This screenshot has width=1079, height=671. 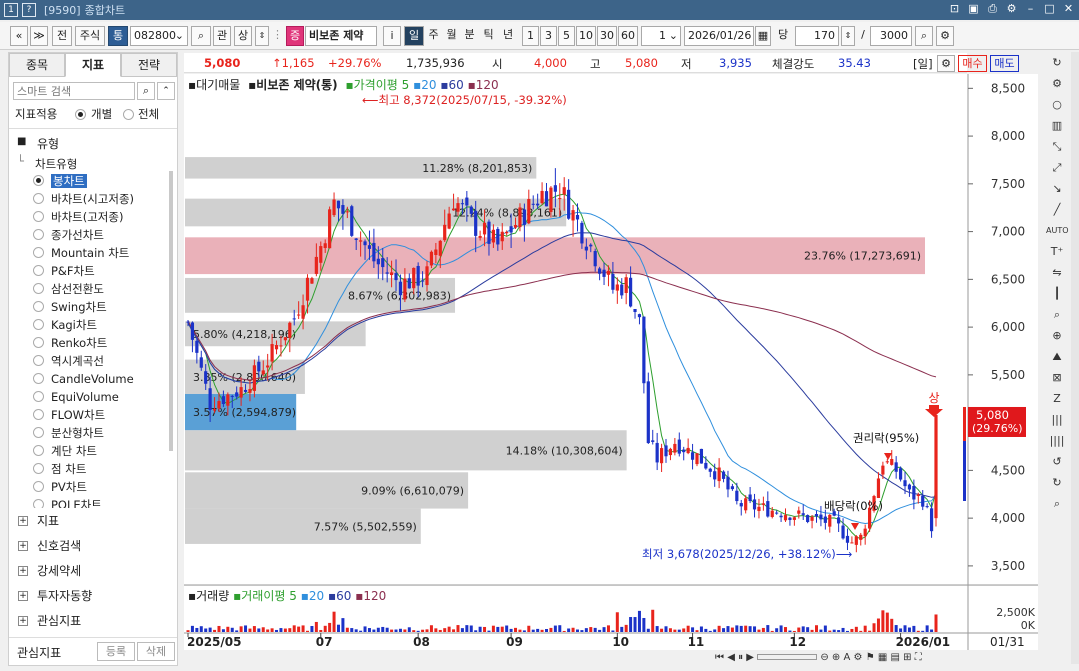 I want to click on magnifier-icon: ⌕, so click(x=1057, y=504).